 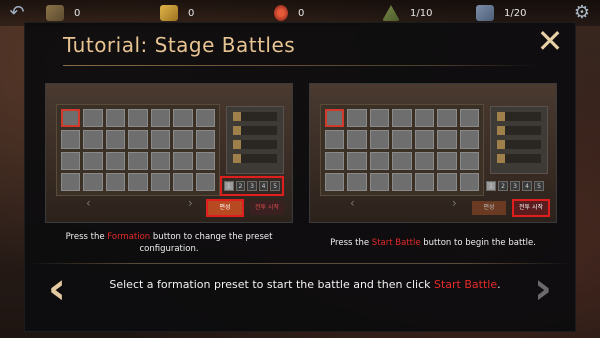 I want to click on resource-gold: 0, so click(x=177, y=13).